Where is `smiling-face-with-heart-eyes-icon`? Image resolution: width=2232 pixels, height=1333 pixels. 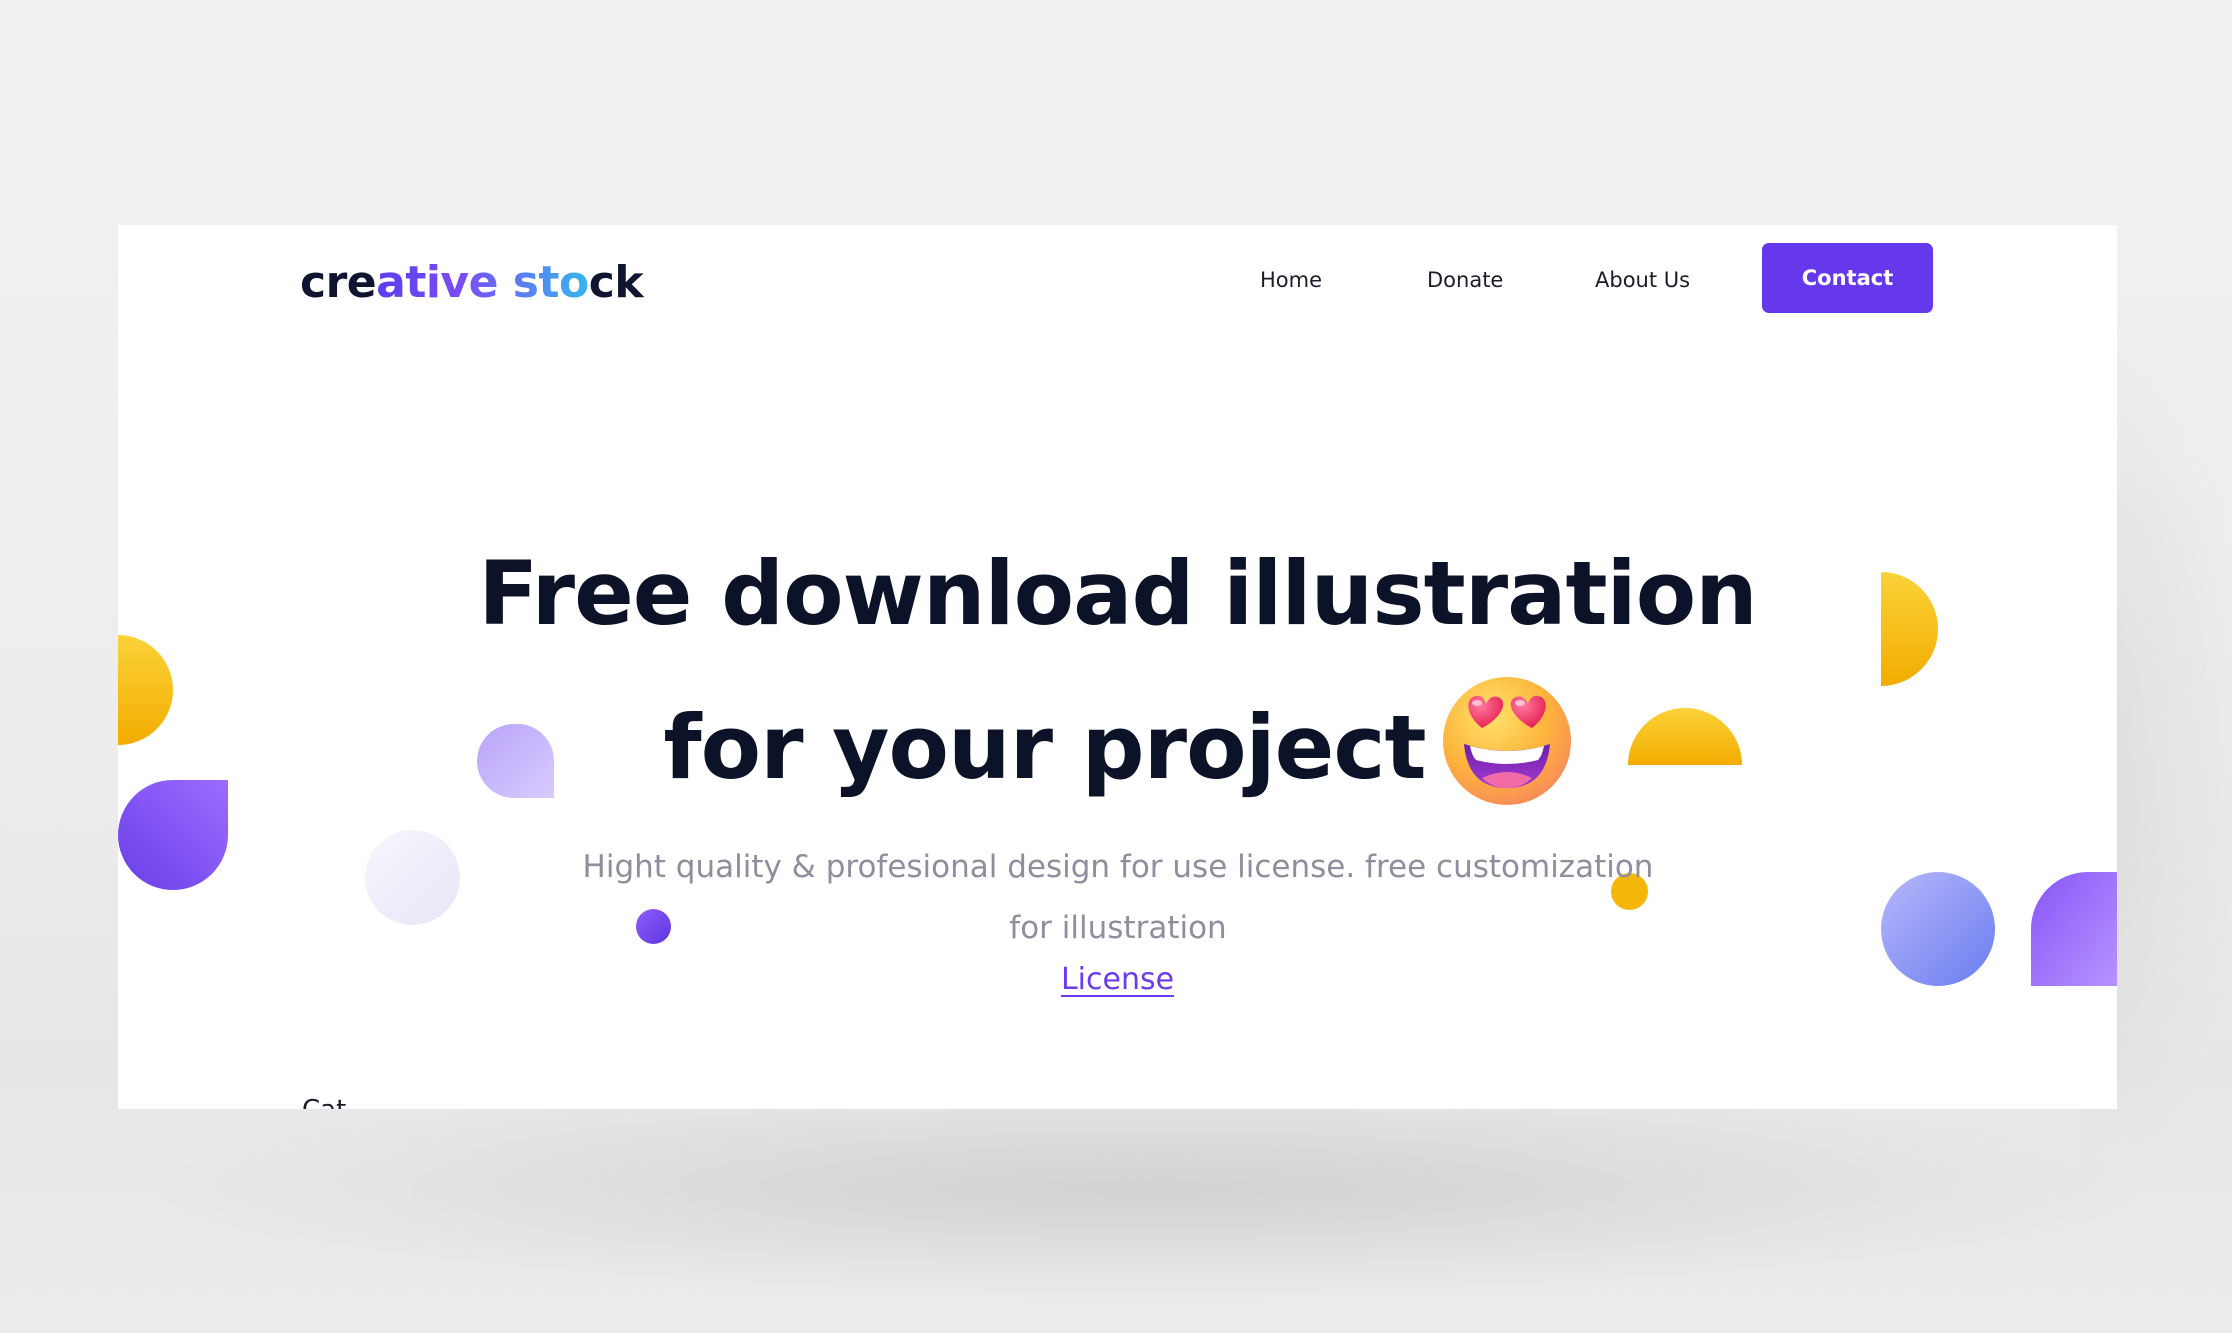
smiling-face-with-heart-eyes-icon is located at coordinates (1507, 741).